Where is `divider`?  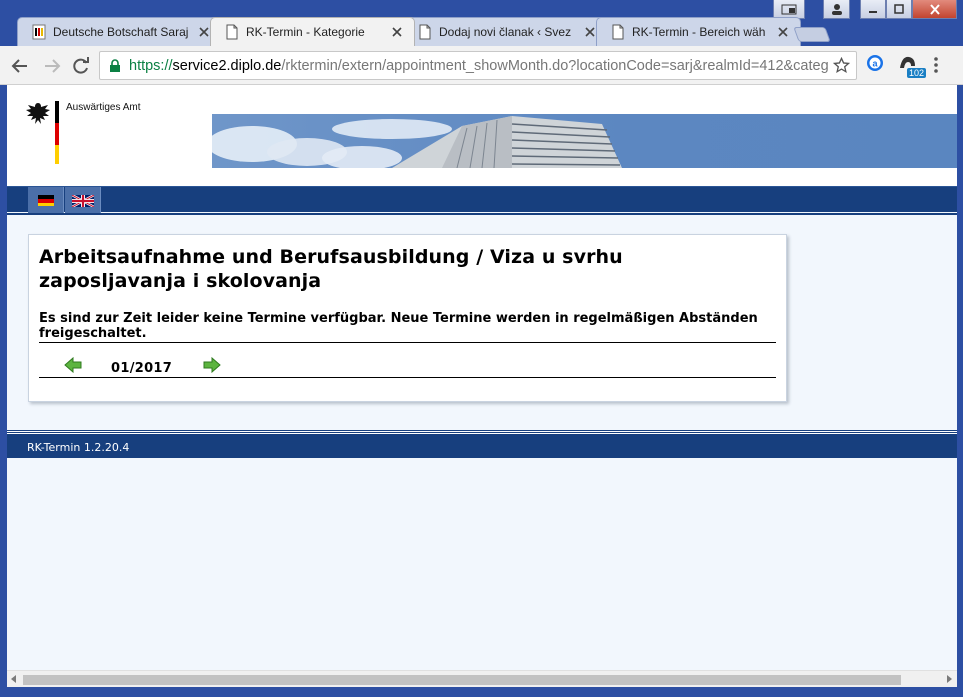 divider is located at coordinates (407, 377).